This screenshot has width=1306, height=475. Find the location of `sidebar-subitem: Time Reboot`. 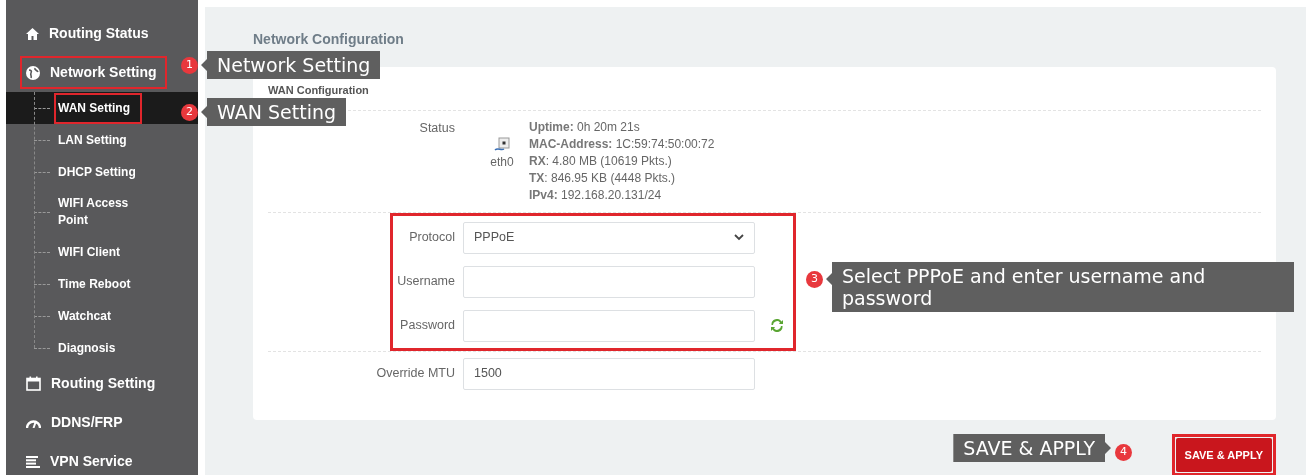

sidebar-subitem: Time Reboot is located at coordinates (98, 284).